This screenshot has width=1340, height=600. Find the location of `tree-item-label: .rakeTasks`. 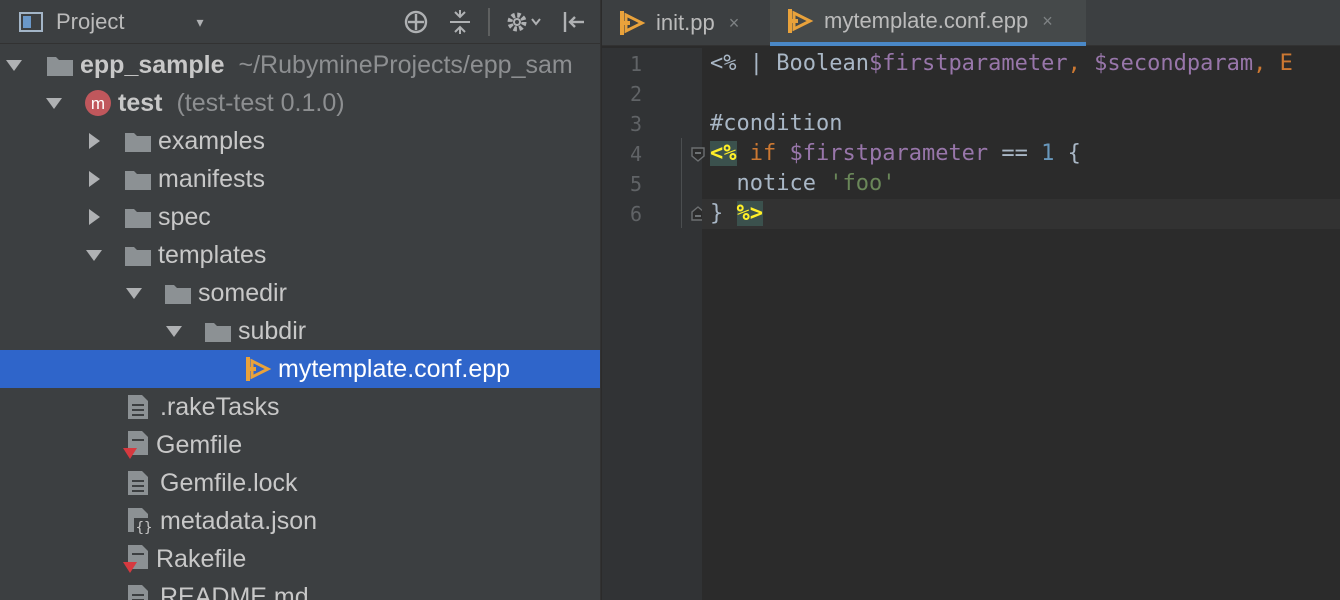

tree-item-label: .rakeTasks is located at coordinates (220, 406).